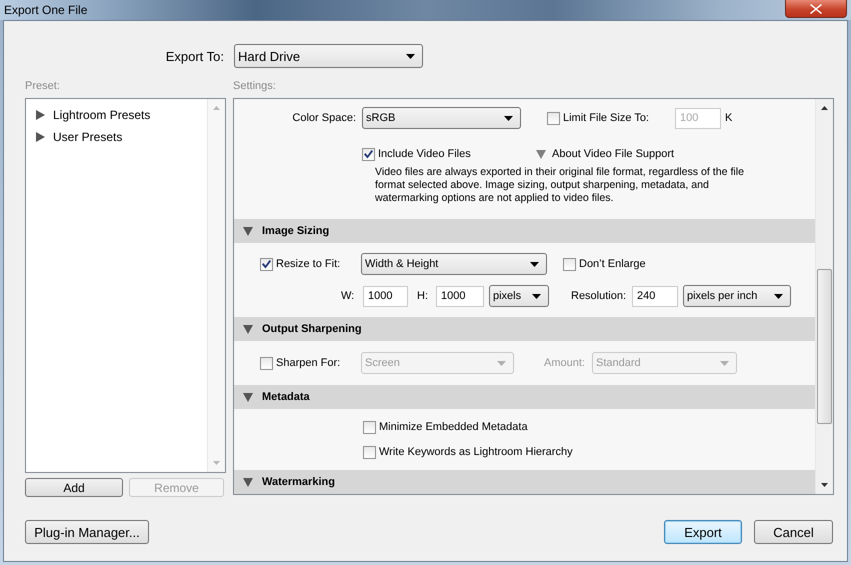  Describe the element at coordinates (793, 532) in the screenshot. I see `cancel-button: Cancel` at that location.